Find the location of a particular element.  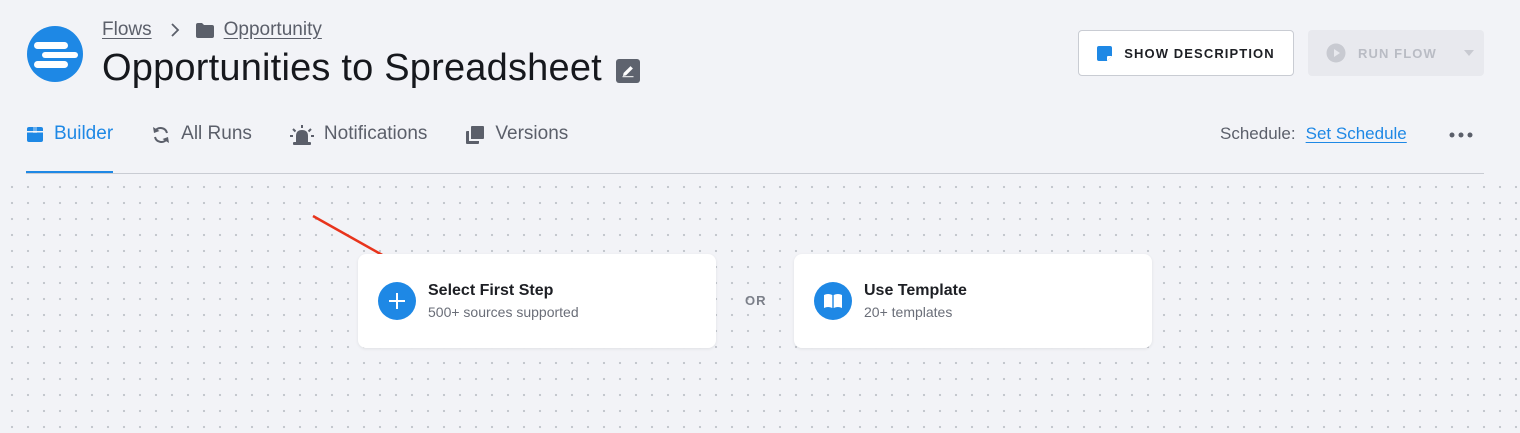

play-icon is located at coordinates (1336, 53).